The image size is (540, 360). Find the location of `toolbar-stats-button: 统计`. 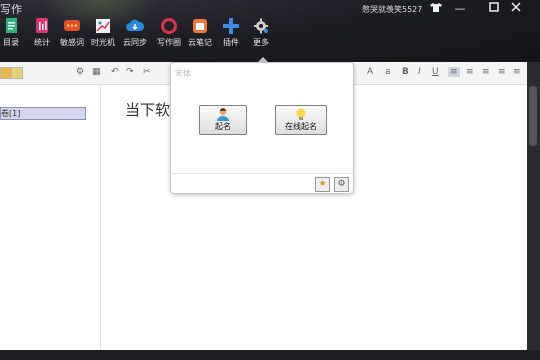

toolbar-stats-button: 统计 is located at coordinates (42, 33).